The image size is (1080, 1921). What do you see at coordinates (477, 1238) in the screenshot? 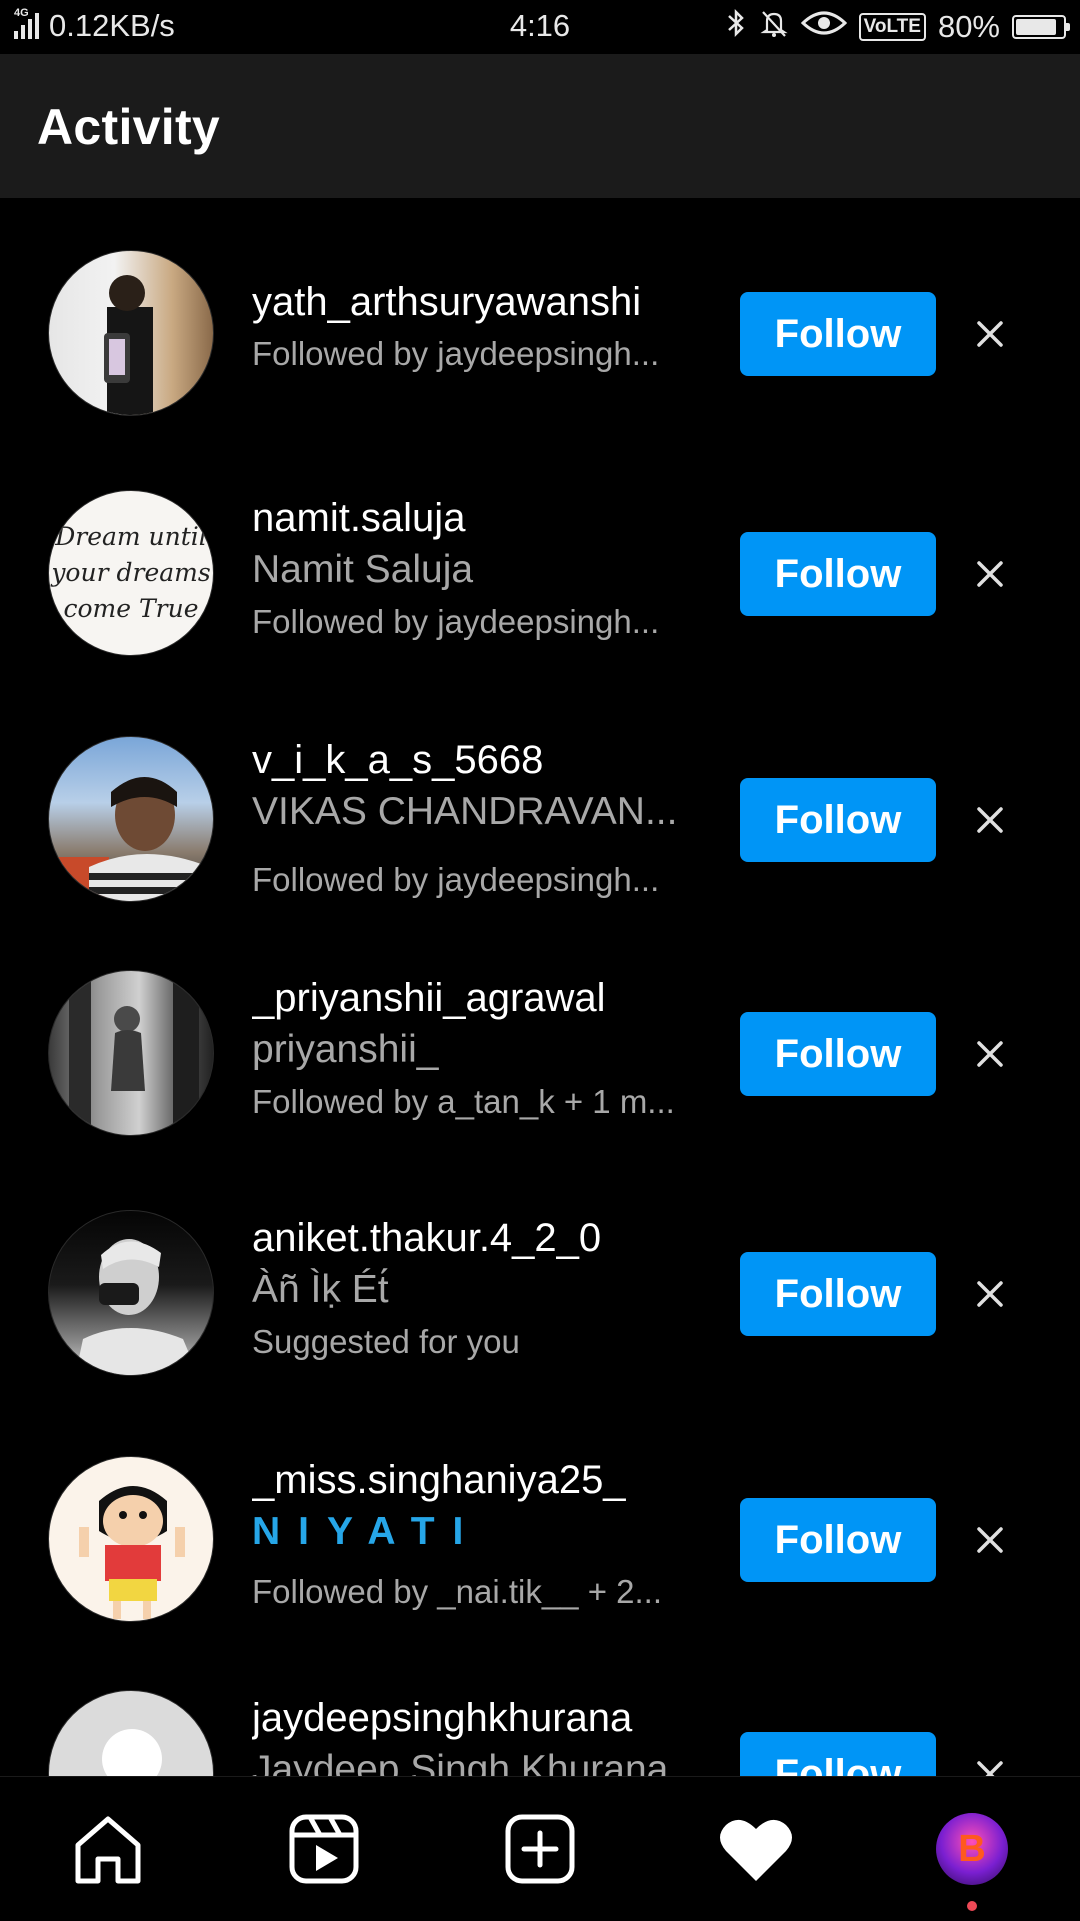
I see `username: aniket.thakur.4_2_0` at bounding box center [477, 1238].